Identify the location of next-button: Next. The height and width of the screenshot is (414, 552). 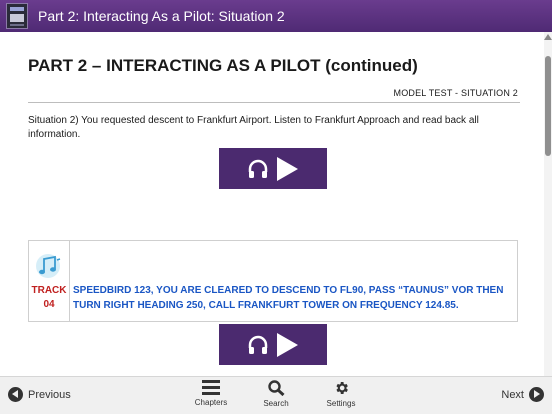
(522, 394).